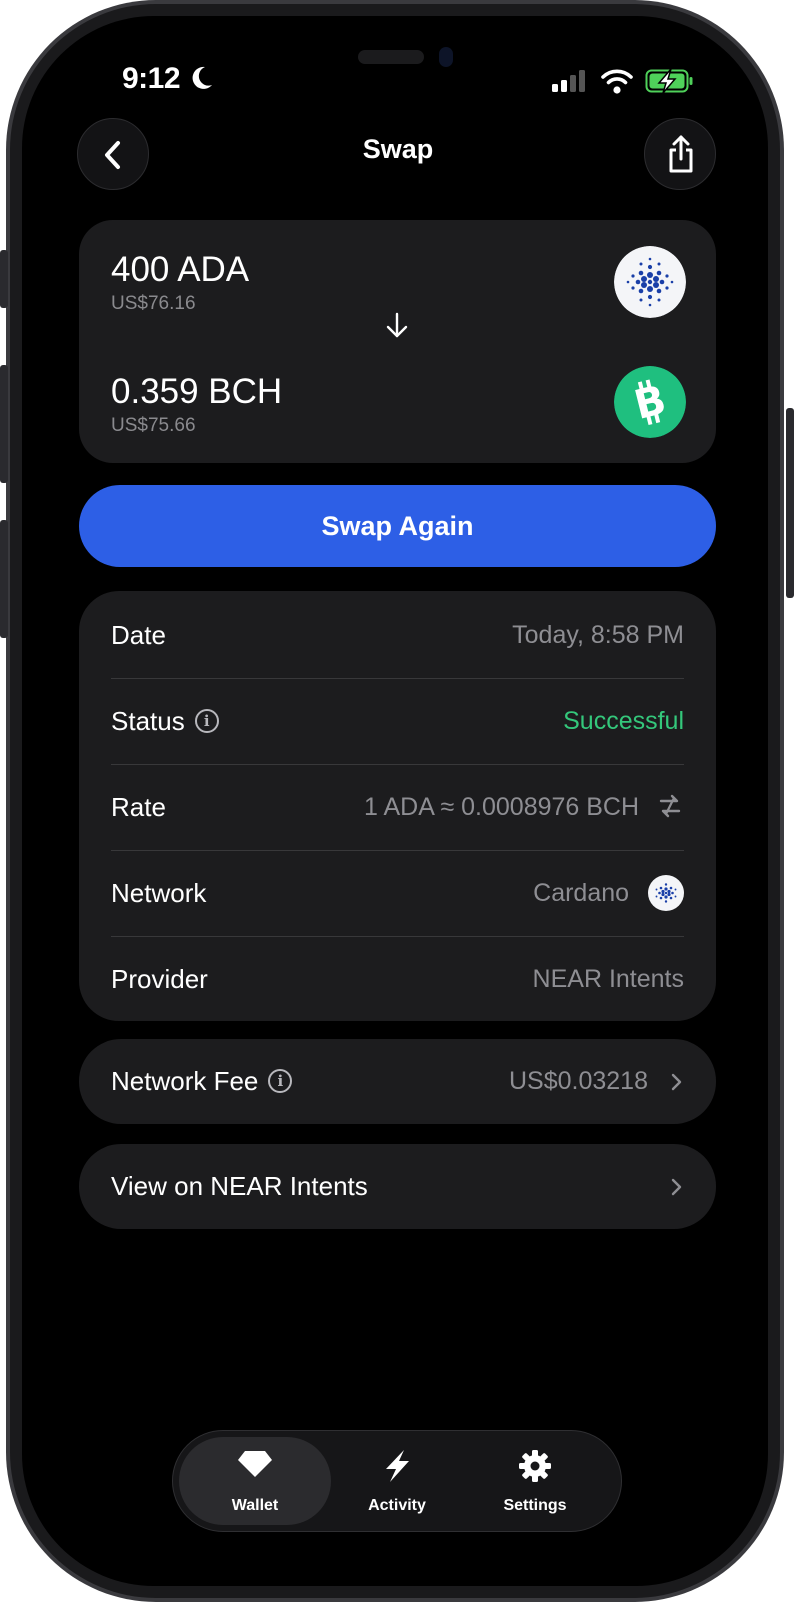  What do you see at coordinates (666, 893) in the screenshot?
I see `cardano-icon` at bounding box center [666, 893].